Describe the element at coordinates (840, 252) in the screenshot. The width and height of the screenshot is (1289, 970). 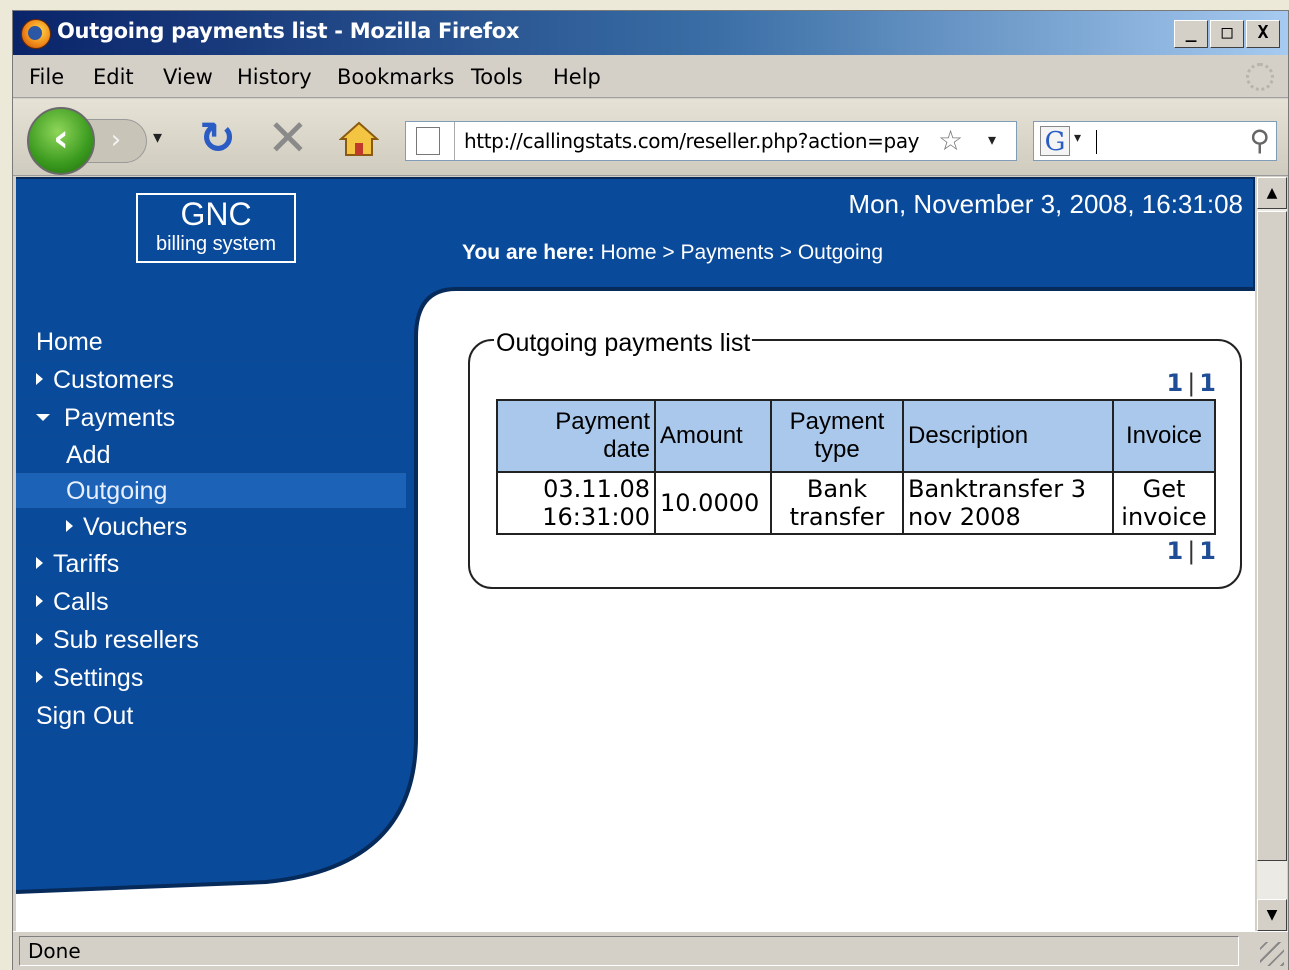
I see `breadcrumb-outgoing: Outgoing` at that location.